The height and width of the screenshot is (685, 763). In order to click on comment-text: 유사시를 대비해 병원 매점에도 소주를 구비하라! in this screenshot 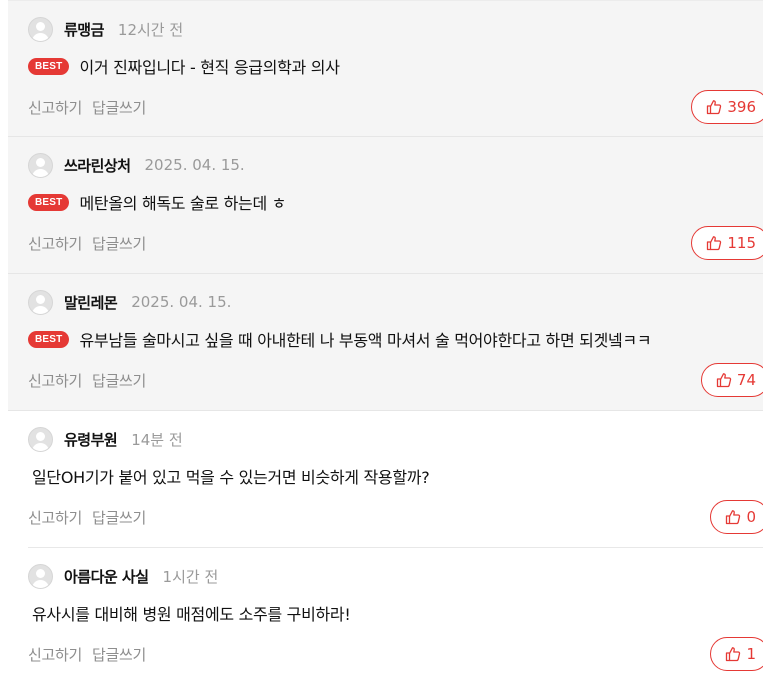, I will do `click(191, 614)`.